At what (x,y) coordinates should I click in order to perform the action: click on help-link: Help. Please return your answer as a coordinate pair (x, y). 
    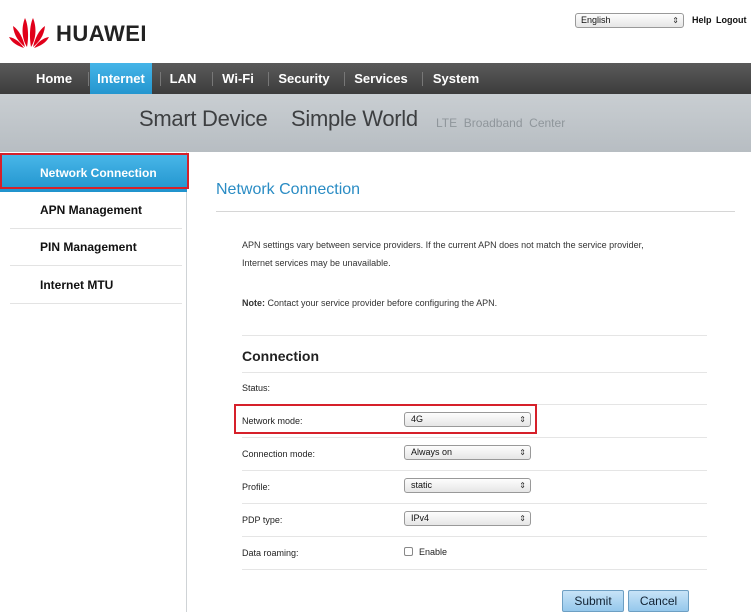
    Looking at the image, I should click on (702, 20).